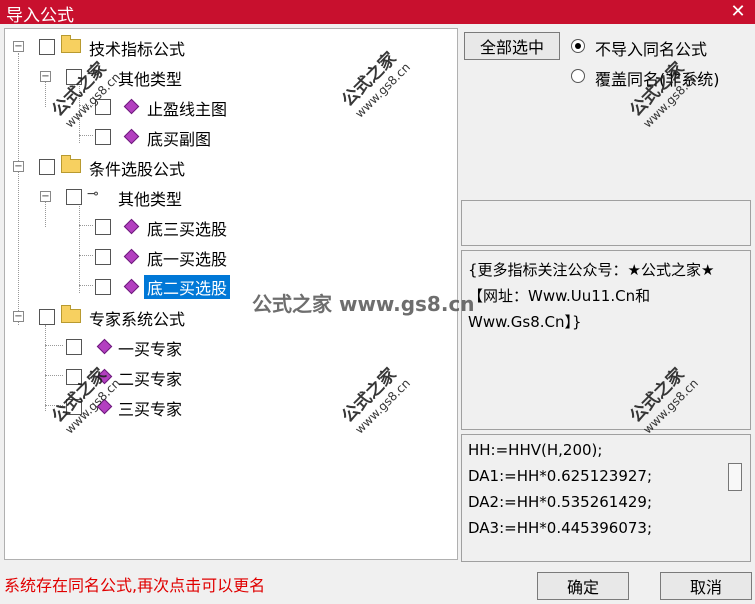  Describe the element at coordinates (651, 48) in the screenshot. I see `radio-no-import-label: 不导入同名公式` at that location.